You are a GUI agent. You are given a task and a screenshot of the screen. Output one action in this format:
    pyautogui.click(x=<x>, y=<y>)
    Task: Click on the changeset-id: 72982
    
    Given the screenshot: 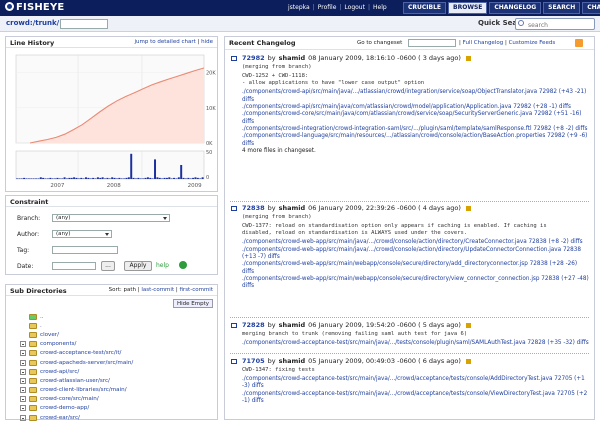 What is the action you would take?
    pyautogui.click(x=253, y=58)
    